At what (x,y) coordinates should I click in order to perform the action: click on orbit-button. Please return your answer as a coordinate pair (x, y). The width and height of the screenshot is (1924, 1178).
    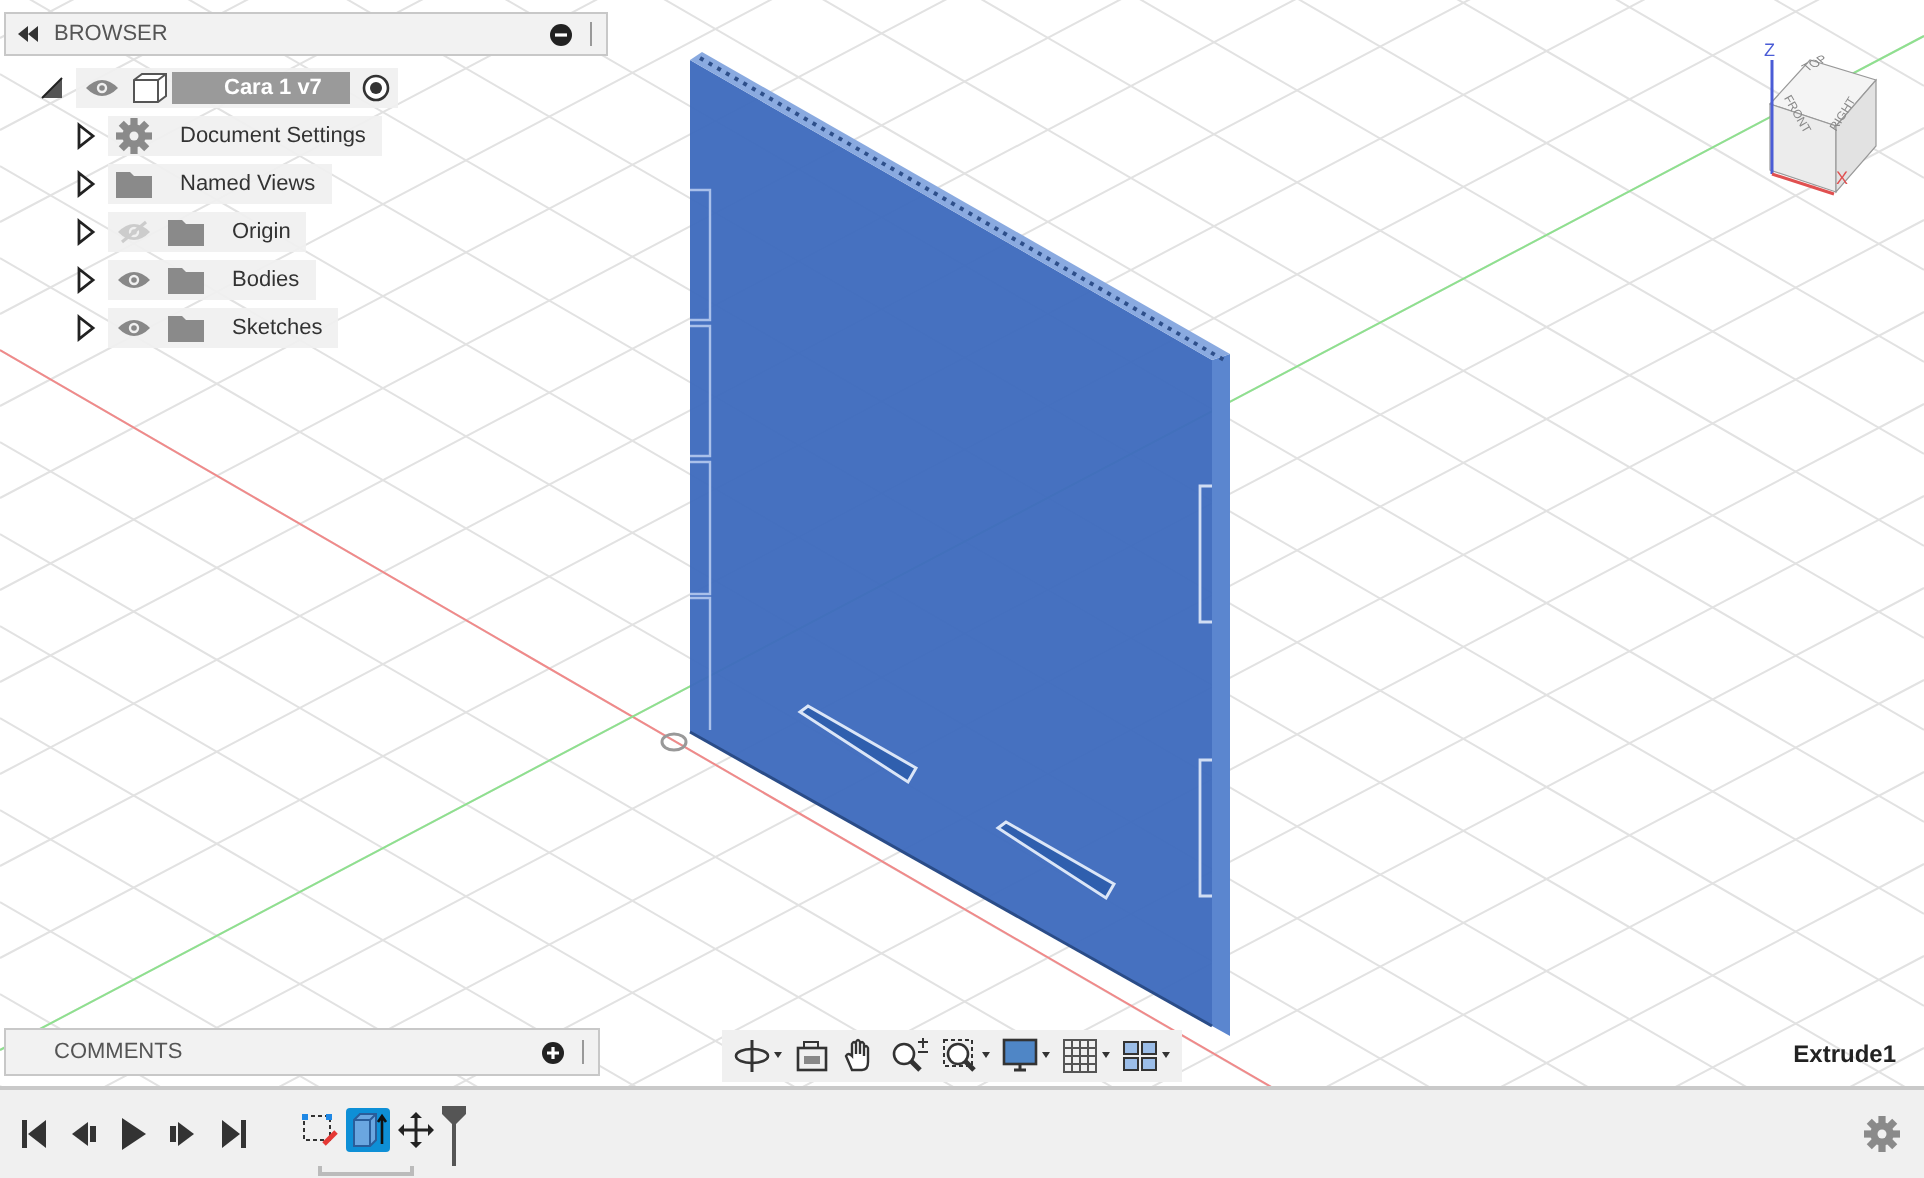
    Looking at the image, I should click on (758, 1056).